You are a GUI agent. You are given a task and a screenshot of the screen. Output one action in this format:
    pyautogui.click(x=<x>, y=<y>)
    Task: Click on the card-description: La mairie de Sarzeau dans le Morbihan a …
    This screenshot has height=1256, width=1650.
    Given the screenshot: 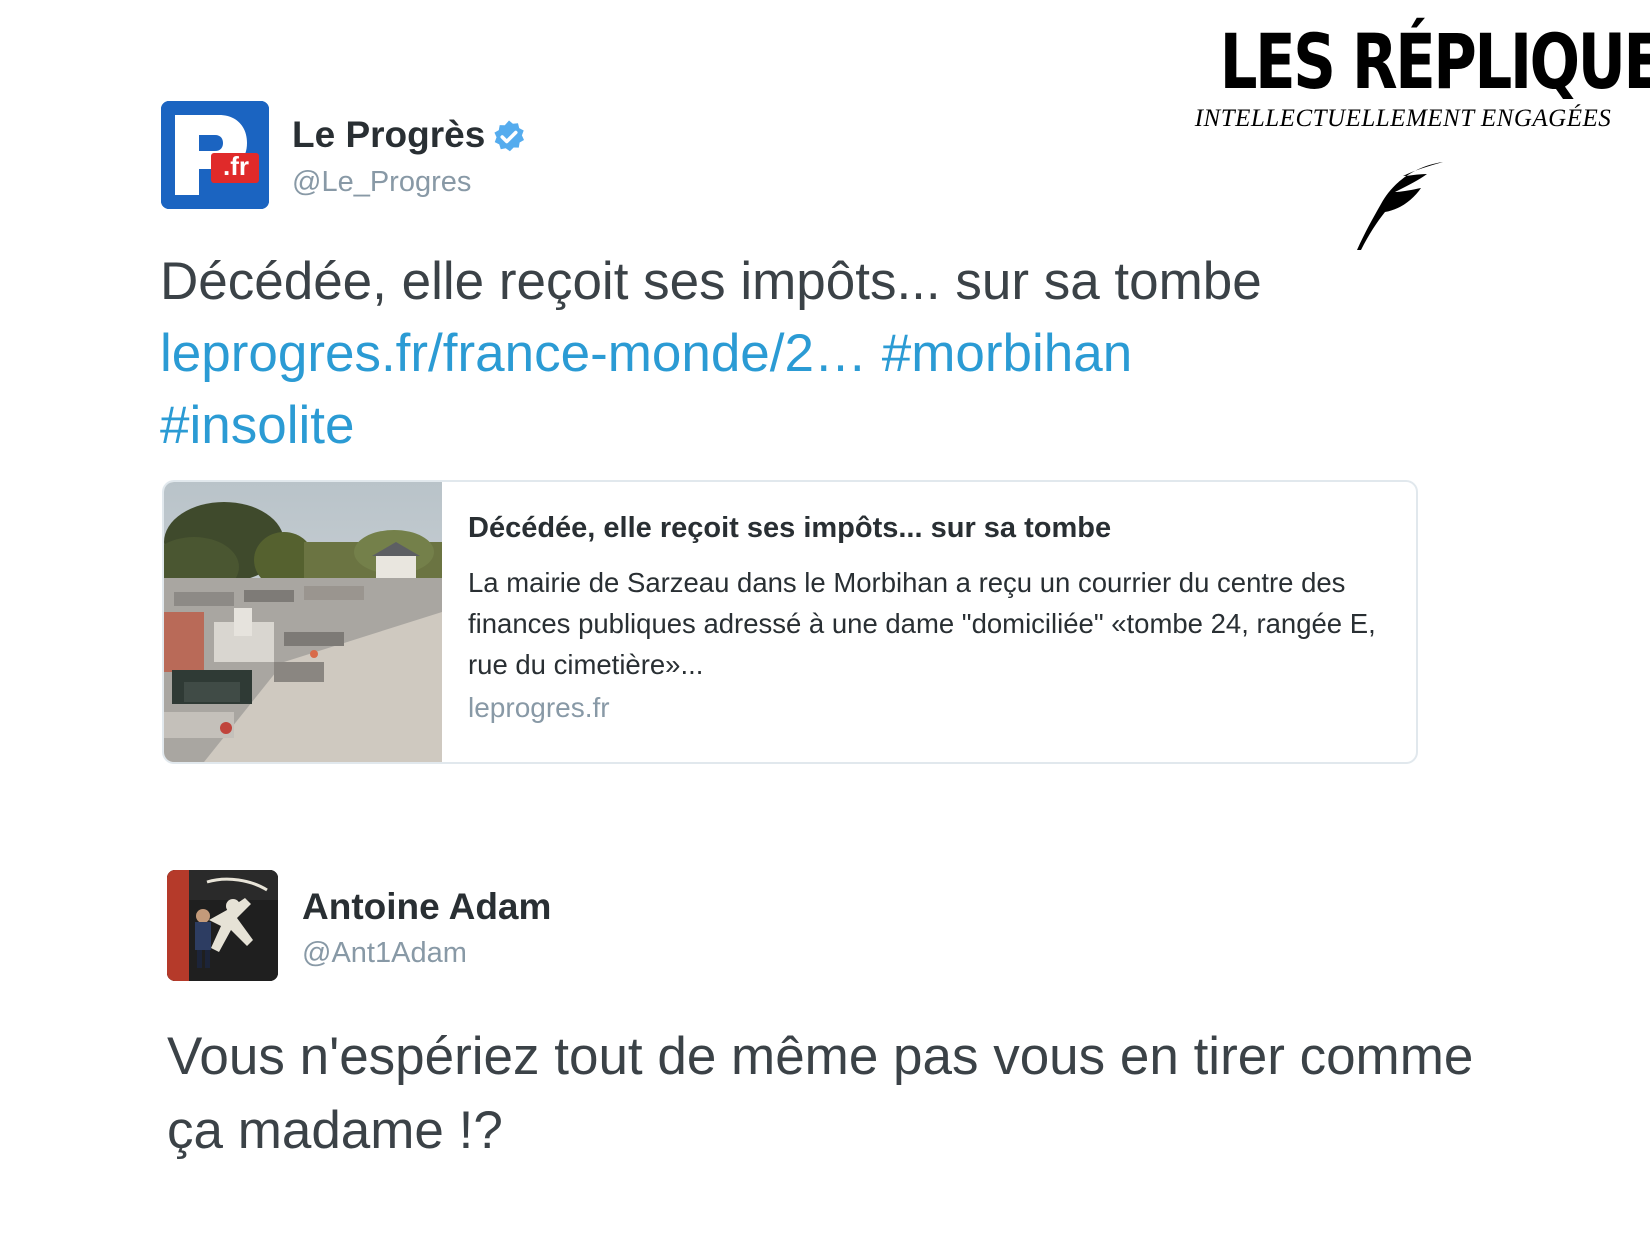 What is the action you would take?
    pyautogui.click(x=922, y=623)
    